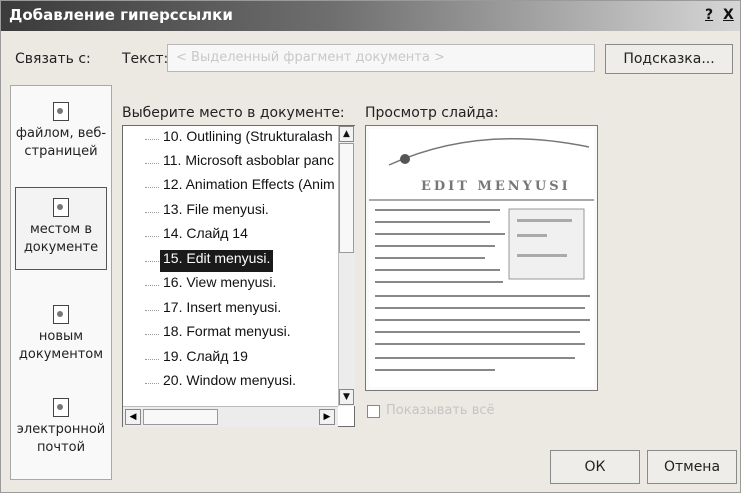  What do you see at coordinates (373, 411) in the screenshot?
I see `show-all-checkbox` at bounding box center [373, 411].